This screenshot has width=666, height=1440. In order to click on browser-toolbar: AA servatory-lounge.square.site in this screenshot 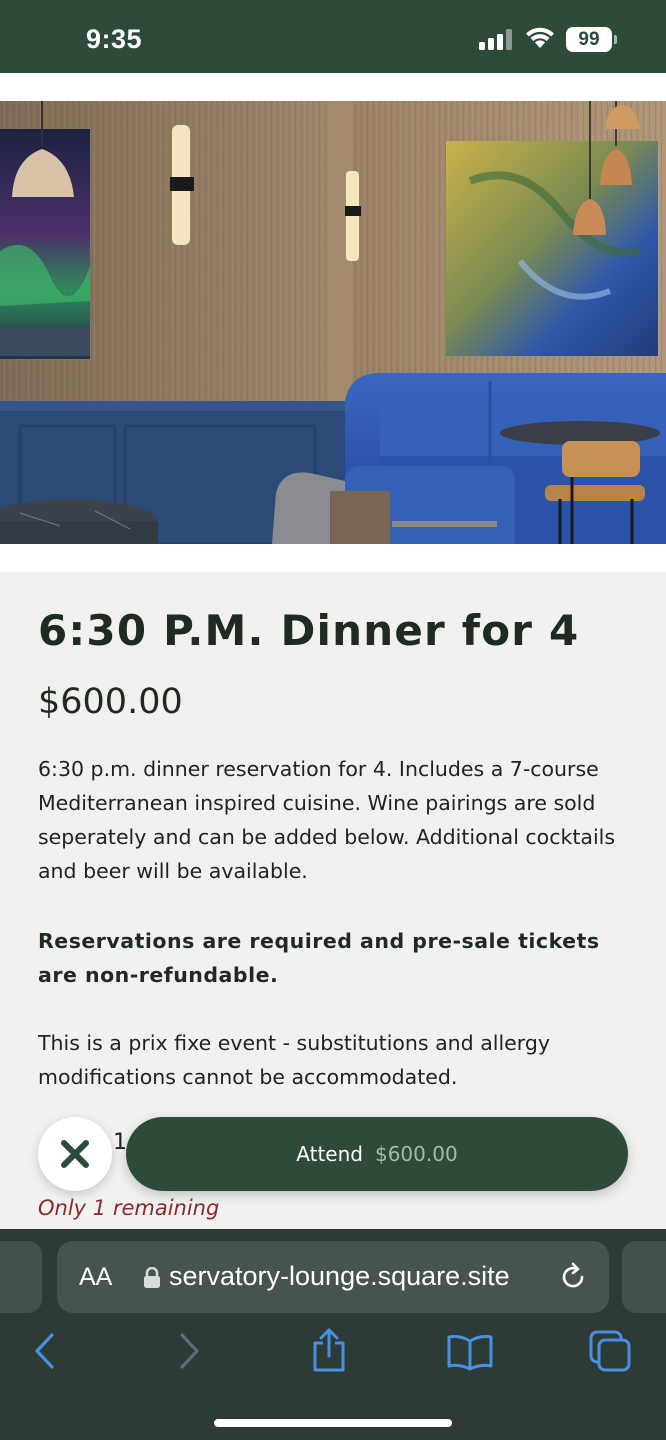, I will do `click(333, 1334)`.